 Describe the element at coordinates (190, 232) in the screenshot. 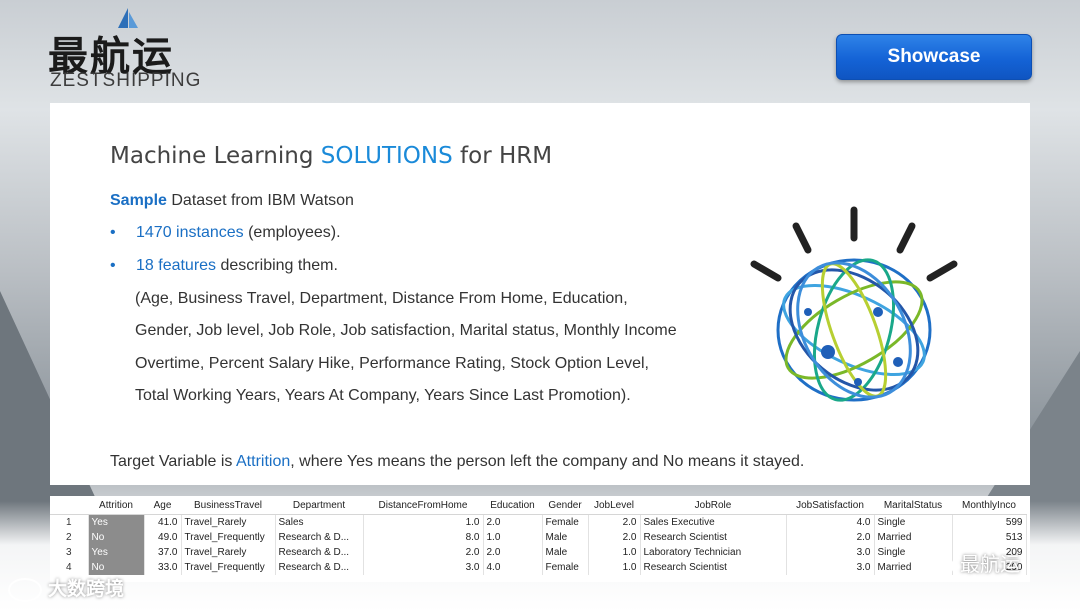

I see `bullet-highlight: 1470 instances` at that location.